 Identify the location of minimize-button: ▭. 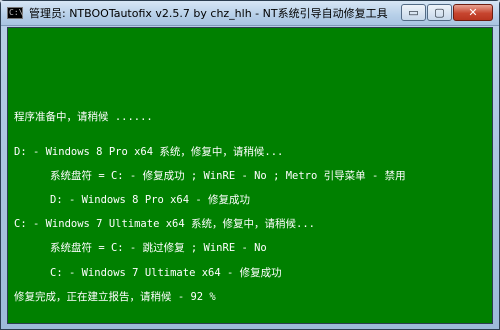
(413, 12).